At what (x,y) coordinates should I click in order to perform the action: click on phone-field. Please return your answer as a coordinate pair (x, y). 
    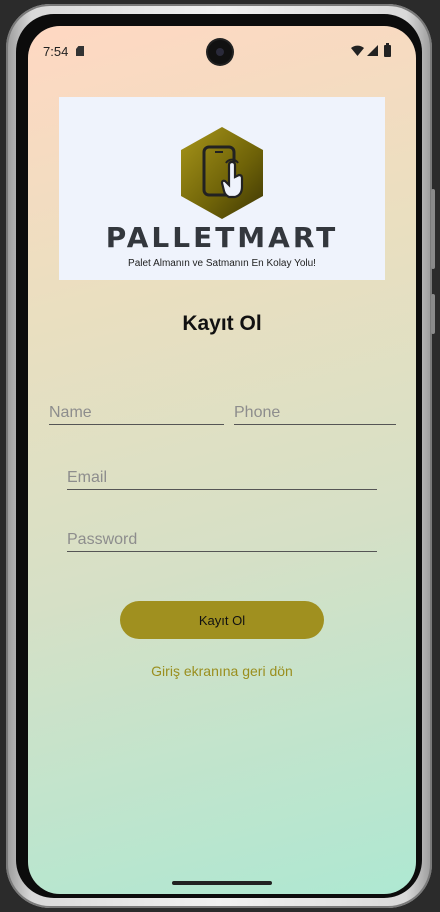
    Looking at the image, I should click on (315, 410).